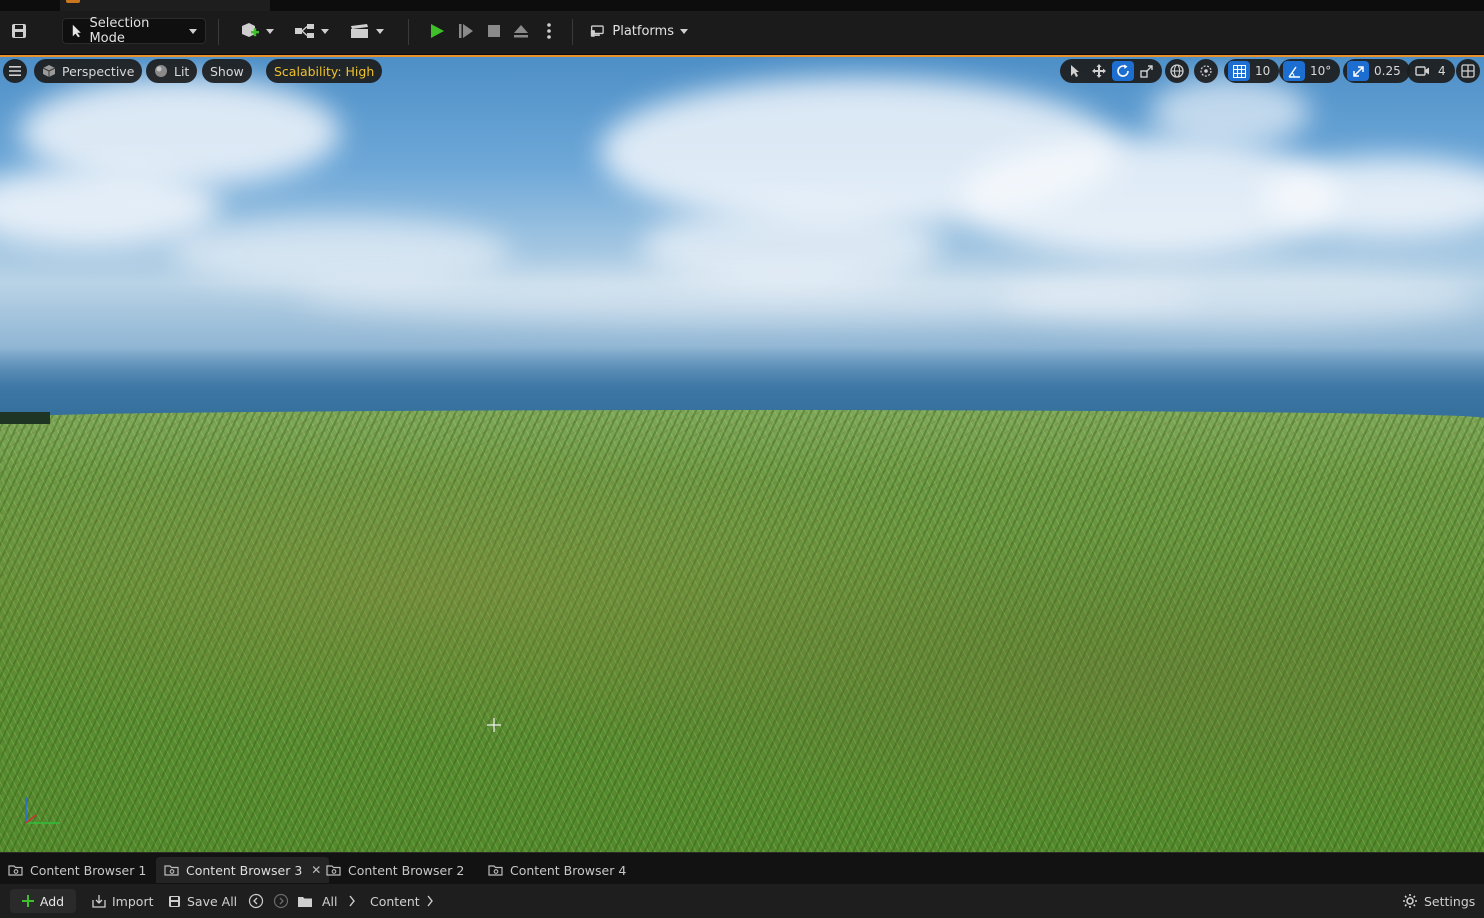 Image resolution: width=1484 pixels, height=918 pixels. Describe the element at coordinates (568, 870) in the screenshot. I see `tab-label: Content Browser 4` at that location.